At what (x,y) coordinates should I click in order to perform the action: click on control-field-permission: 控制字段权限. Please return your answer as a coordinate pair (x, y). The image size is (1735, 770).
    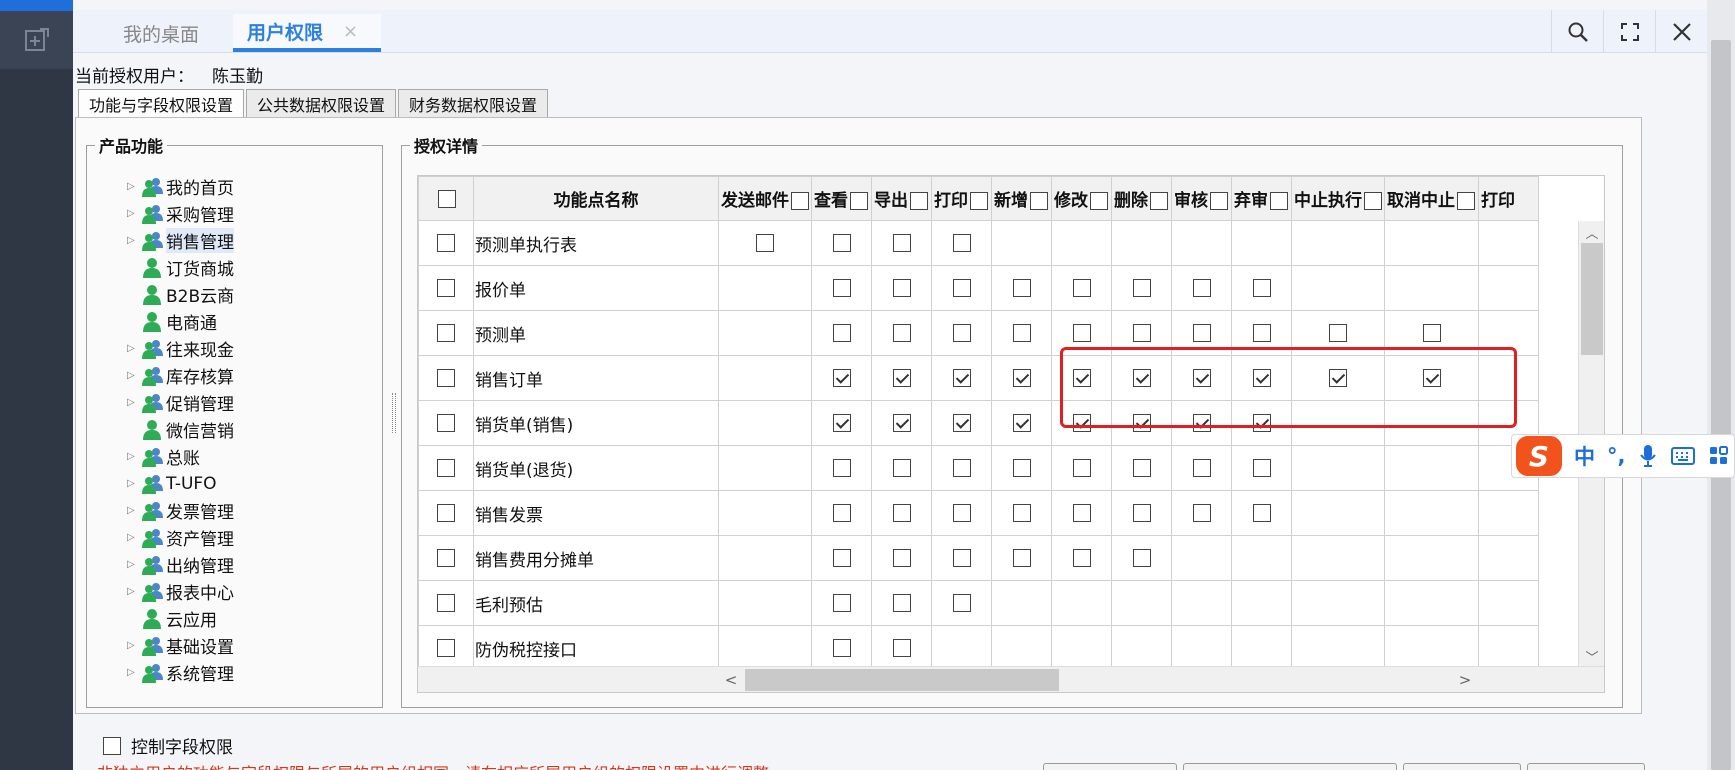
    Looking at the image, I should click on (168, 745).